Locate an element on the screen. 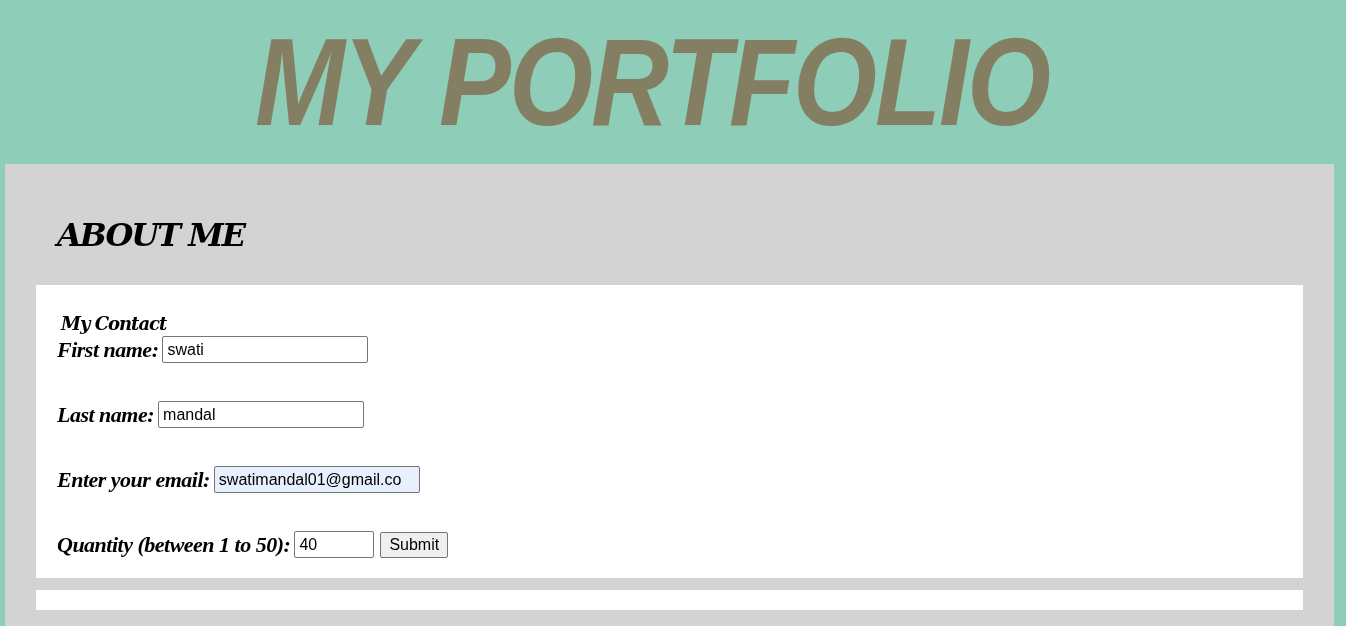  field-label: Enter your email: is located at coordinates (133, 479).